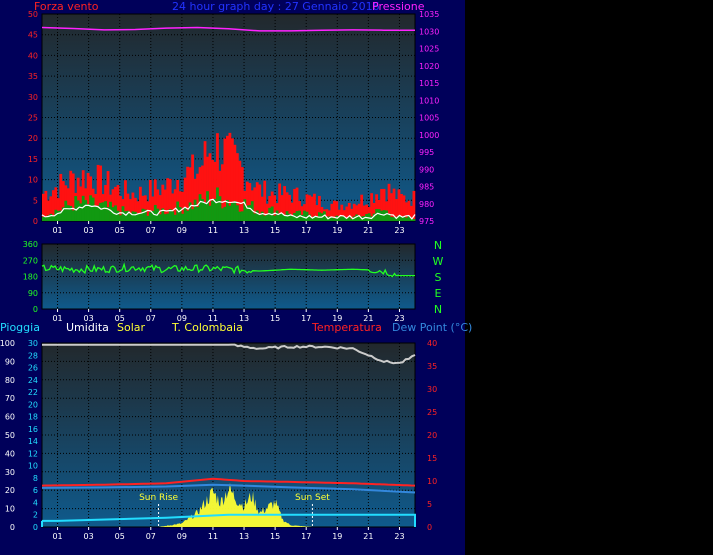 This screenshot has height=555, width=713. I want to click on rain-tick-label: 30, so click(33, 343).